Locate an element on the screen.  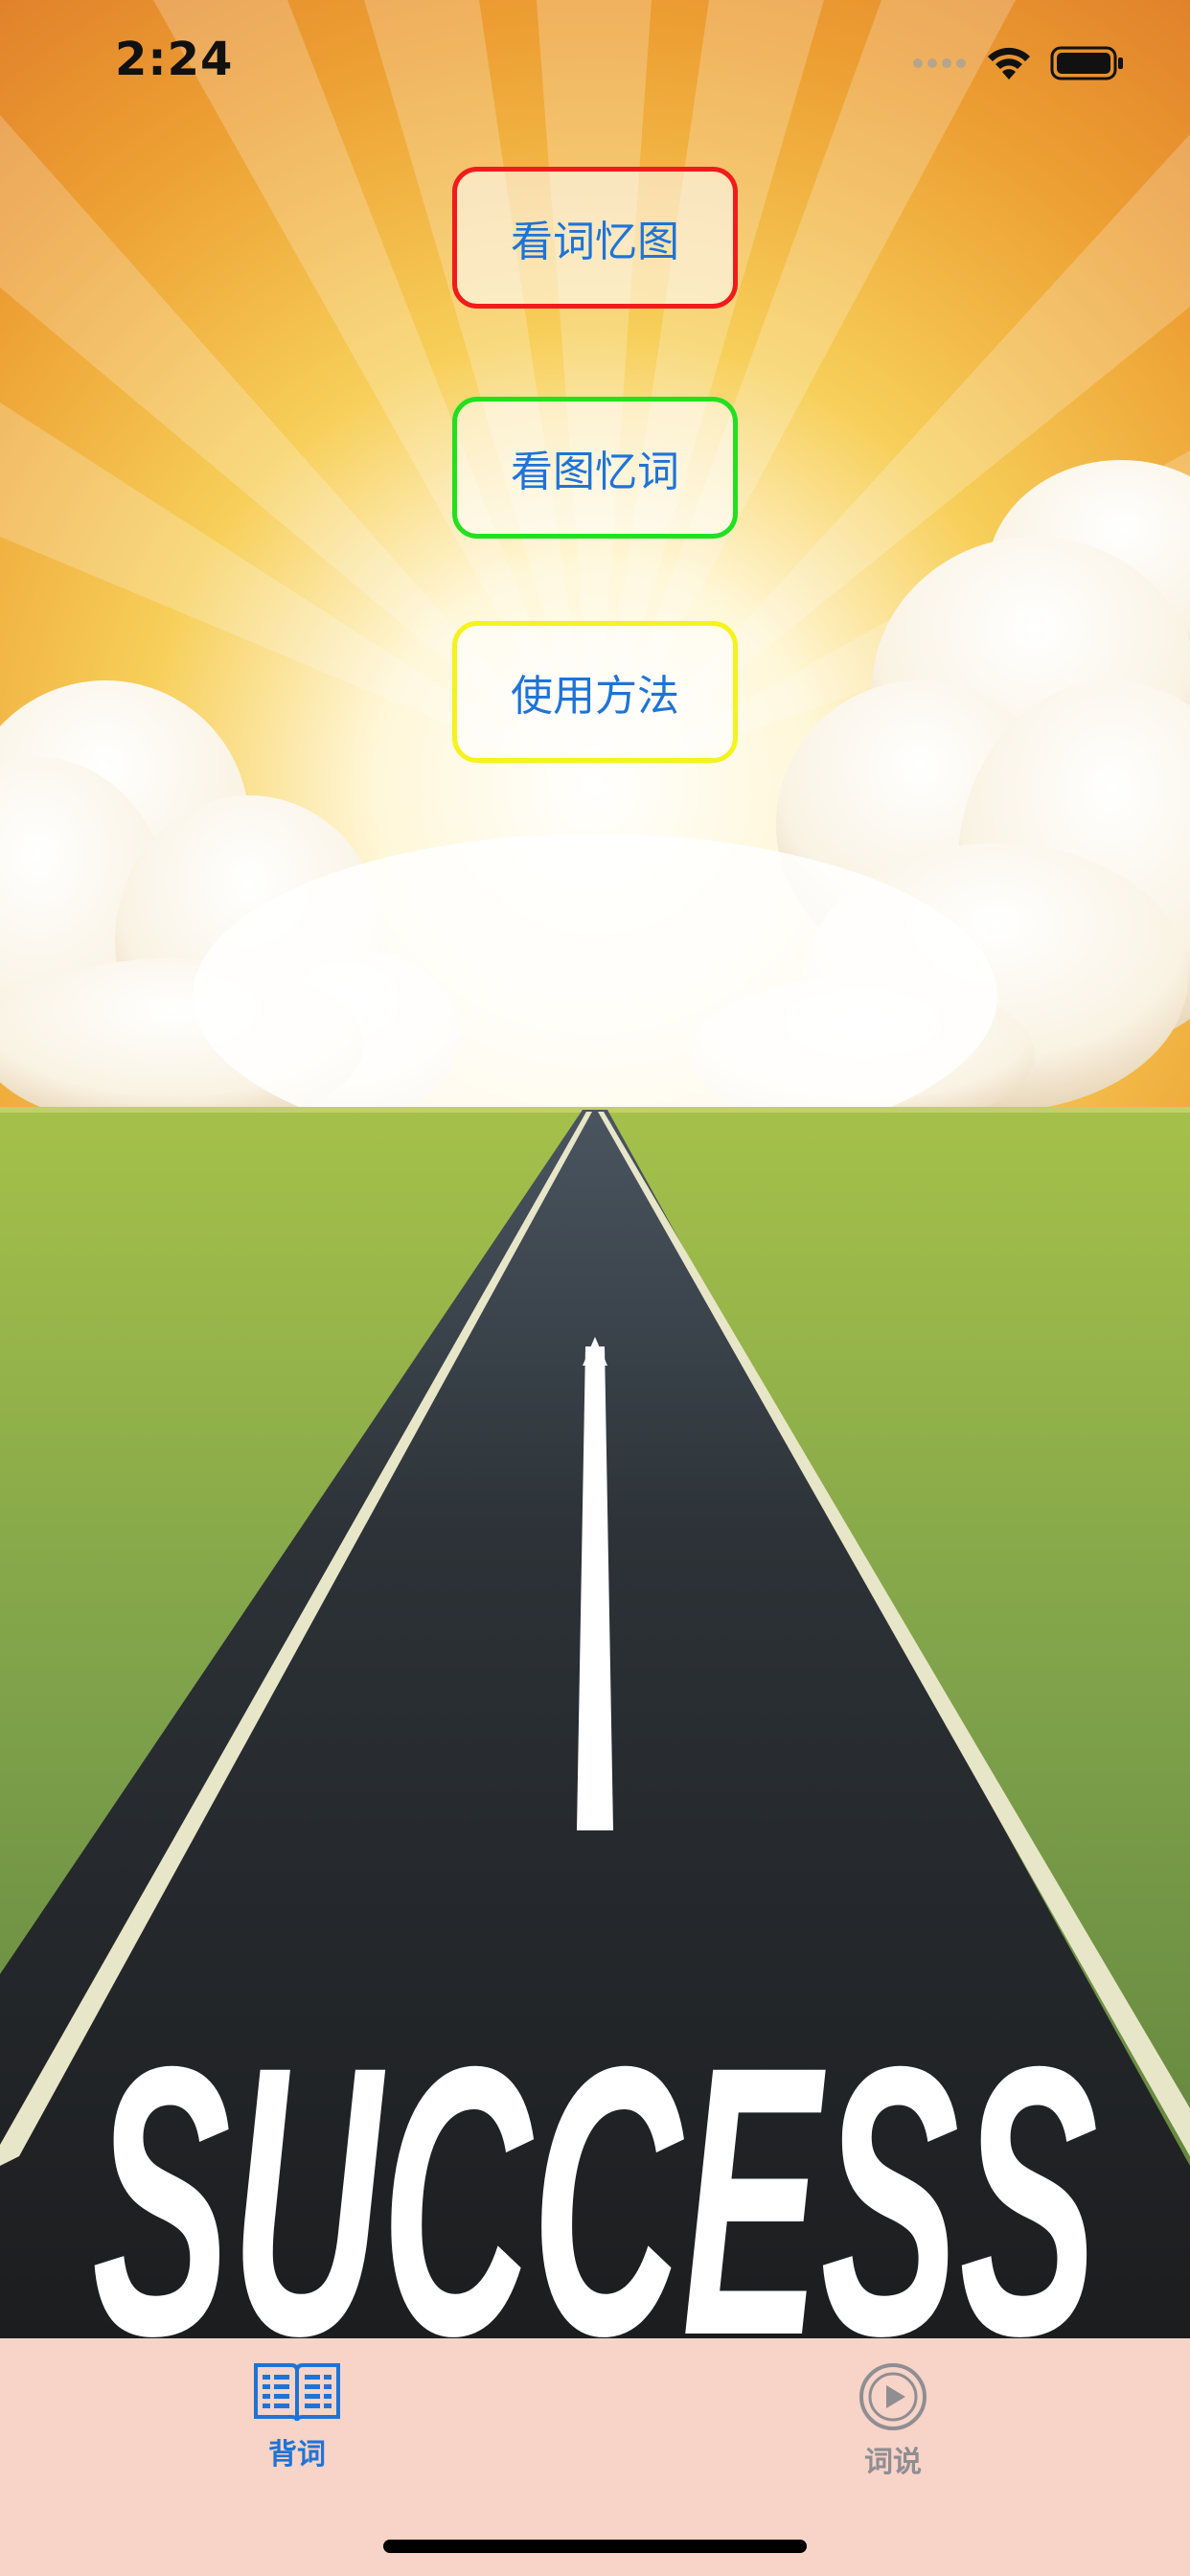
look-word-recall-image-button: 看词忆图 is located at coordinates (595, 238).